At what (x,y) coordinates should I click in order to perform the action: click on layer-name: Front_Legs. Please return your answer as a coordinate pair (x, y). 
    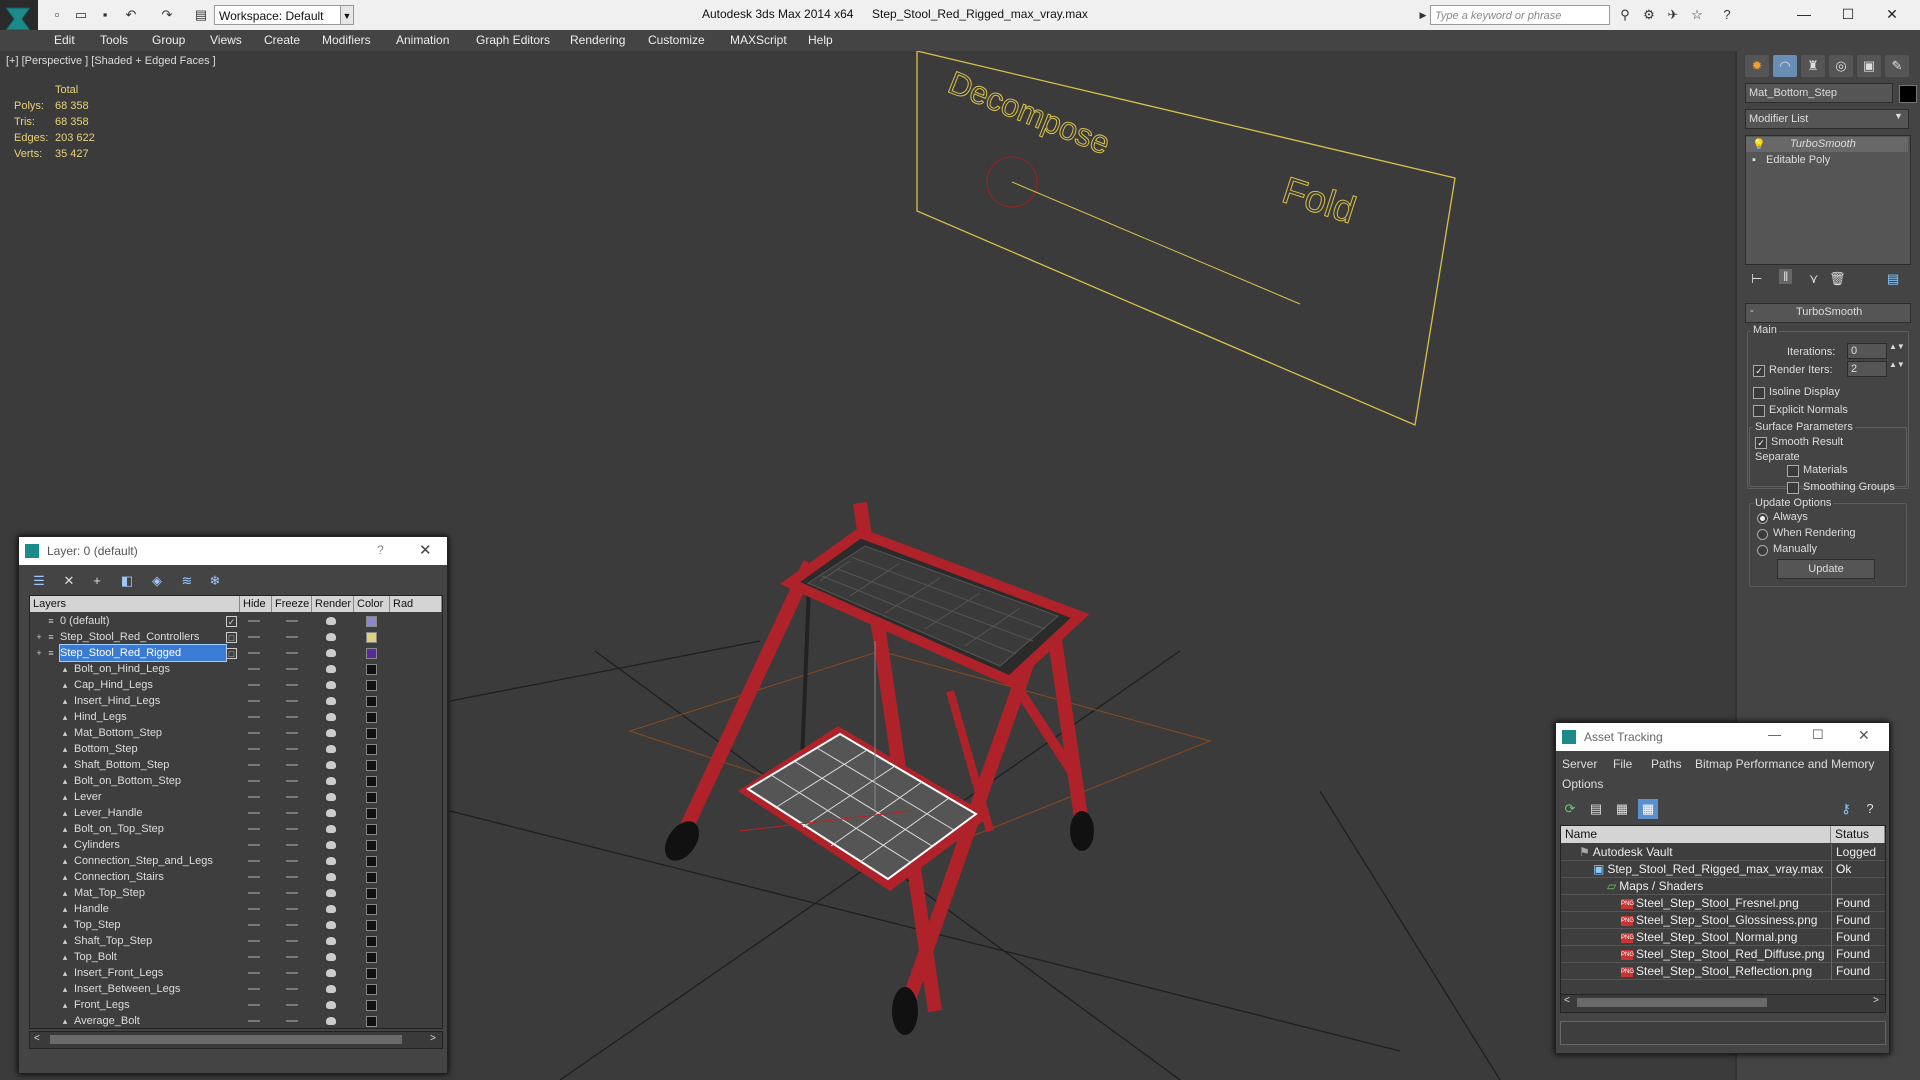
    Looking at the image, I should click on (102, 1005).